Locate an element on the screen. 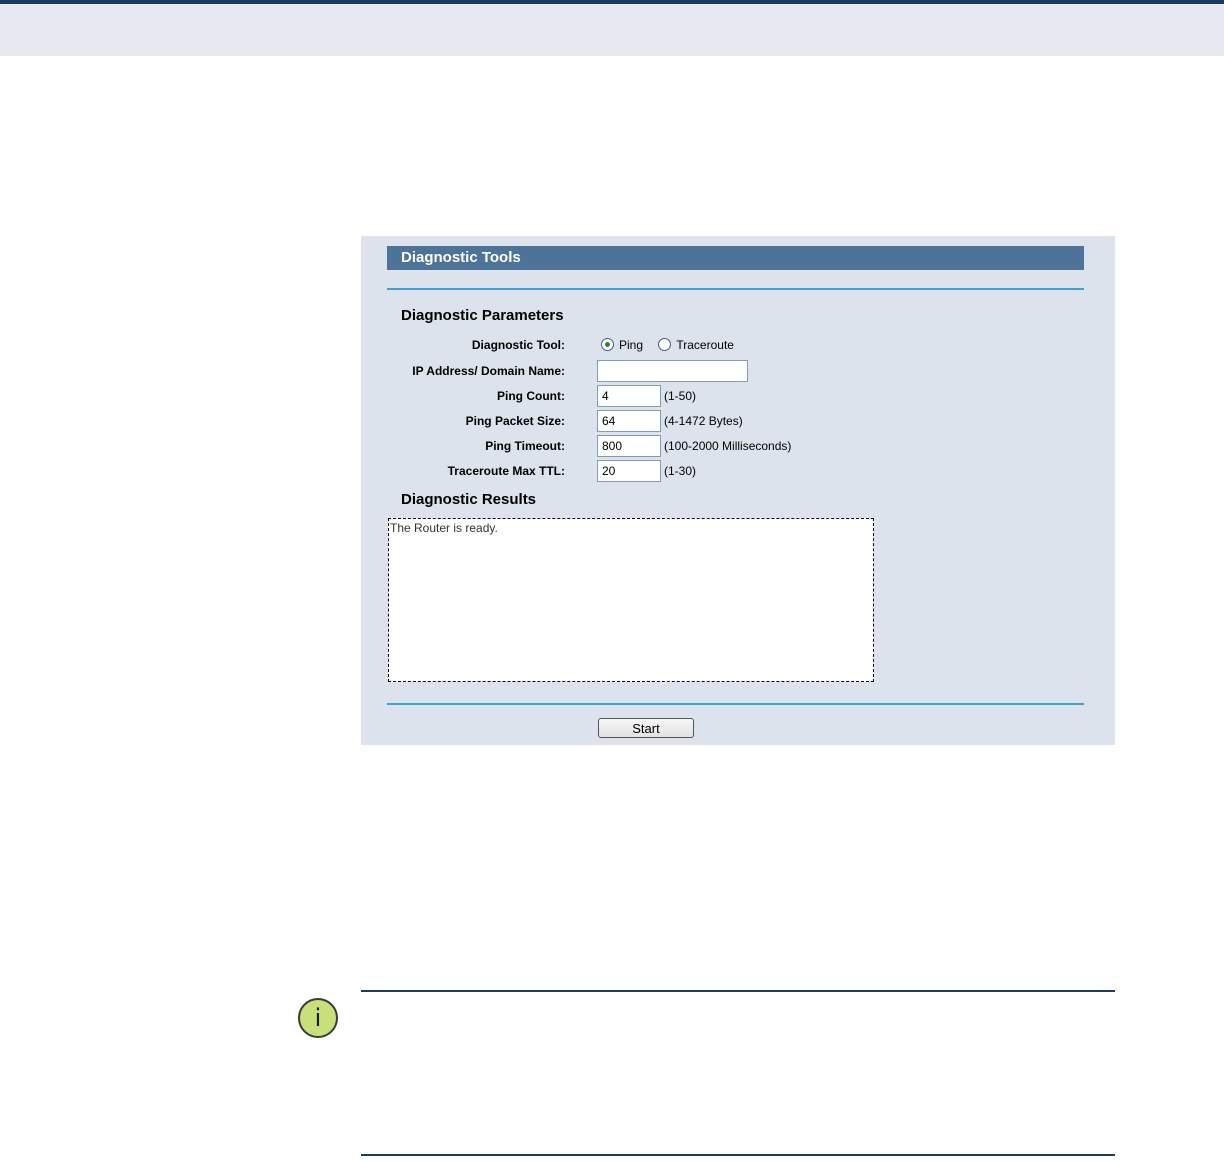 The width and height of the screenshot is (1224, 1161). ping-radio-label: Ping is located at coordinates (631, 345).